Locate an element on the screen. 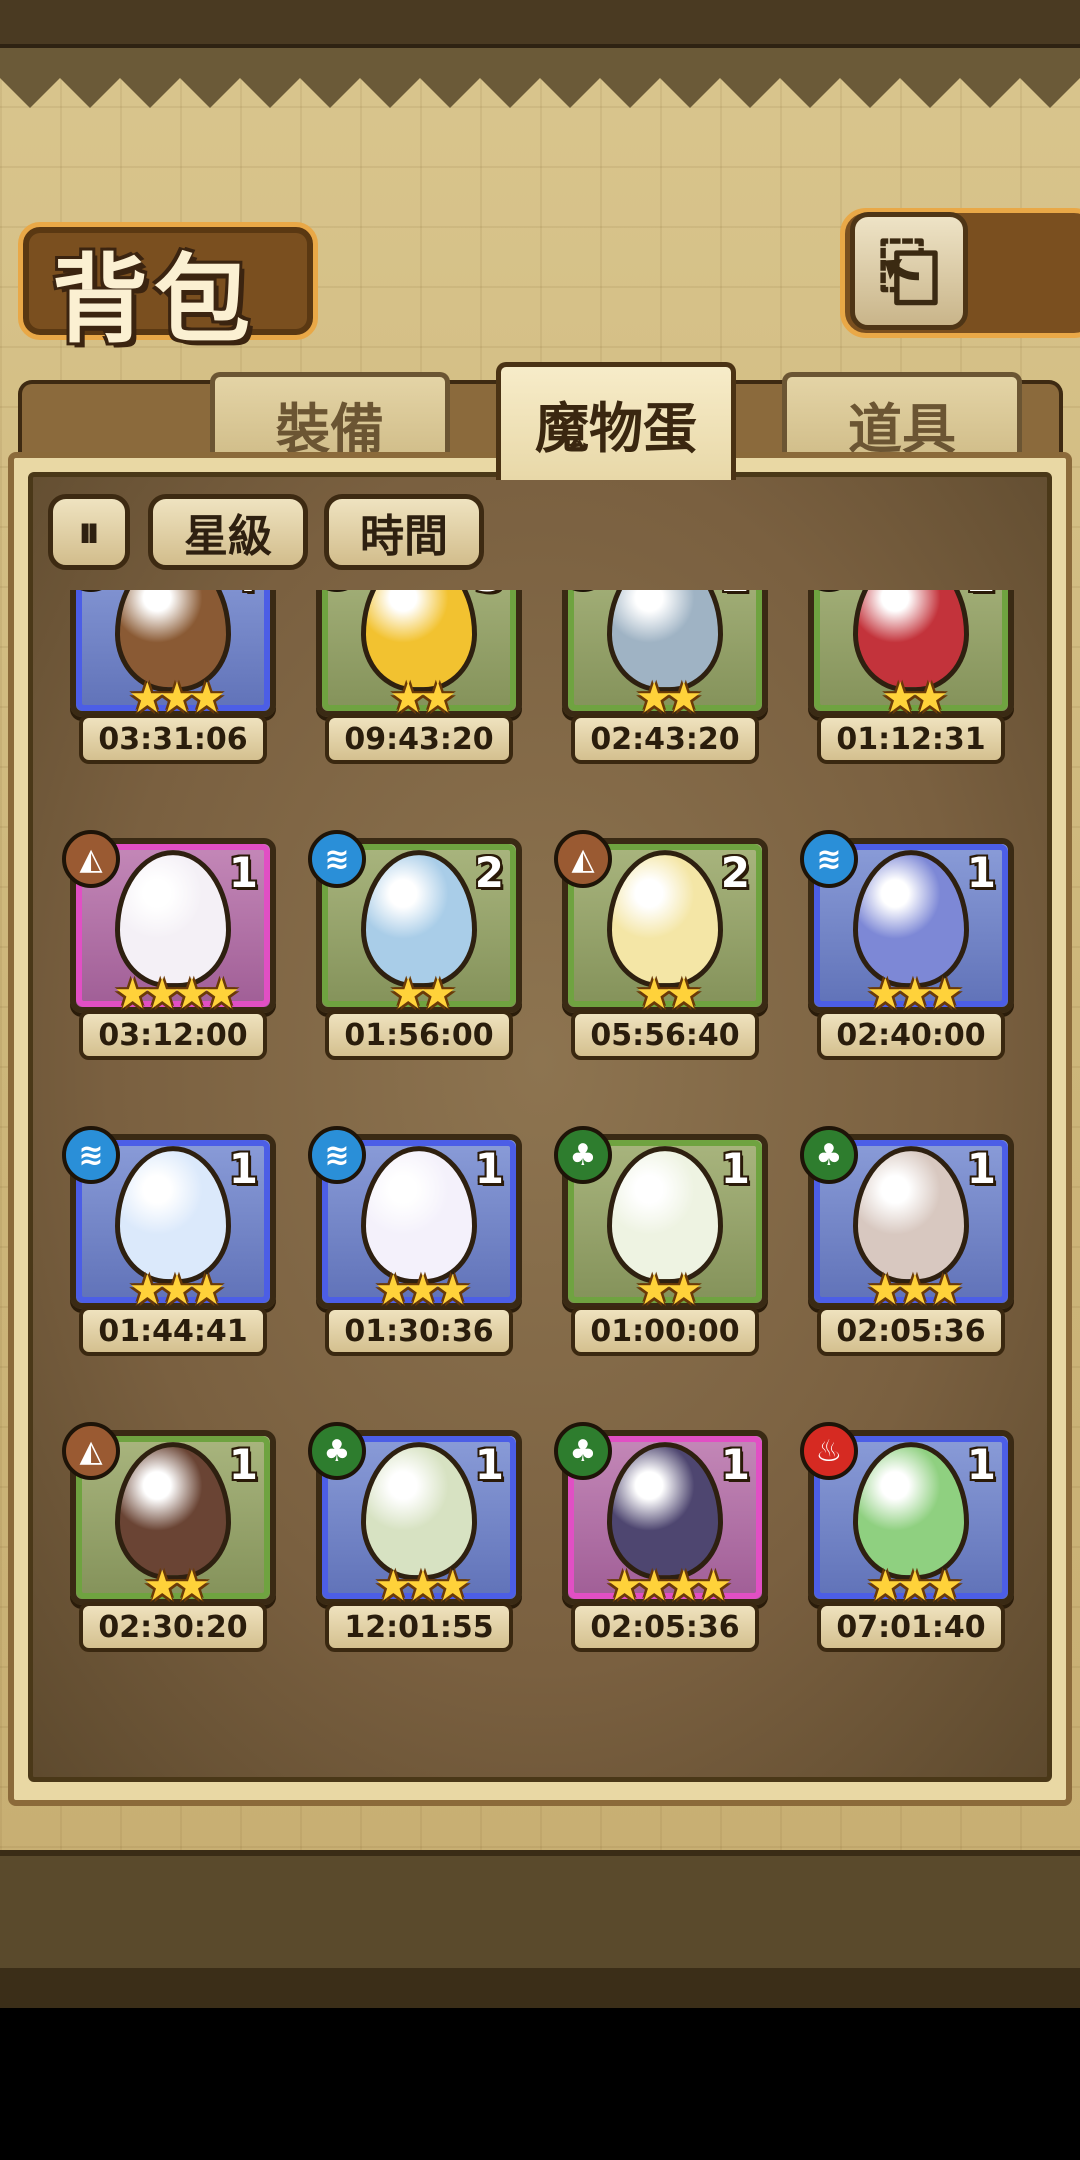 Image resolution: width=1080 pixels, height=2160 pixels. egg-card: 1 ★★ ◭ is located at coordinates (169, 1516).